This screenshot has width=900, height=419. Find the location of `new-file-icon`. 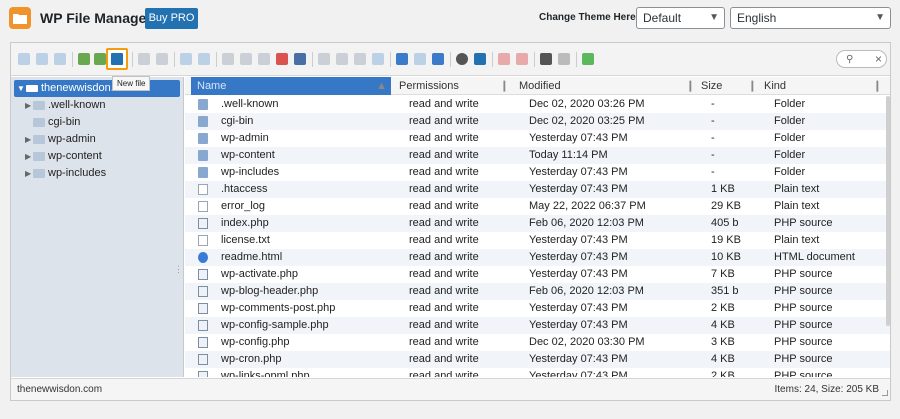

new-file-icon is located at coordinates (117, 59).